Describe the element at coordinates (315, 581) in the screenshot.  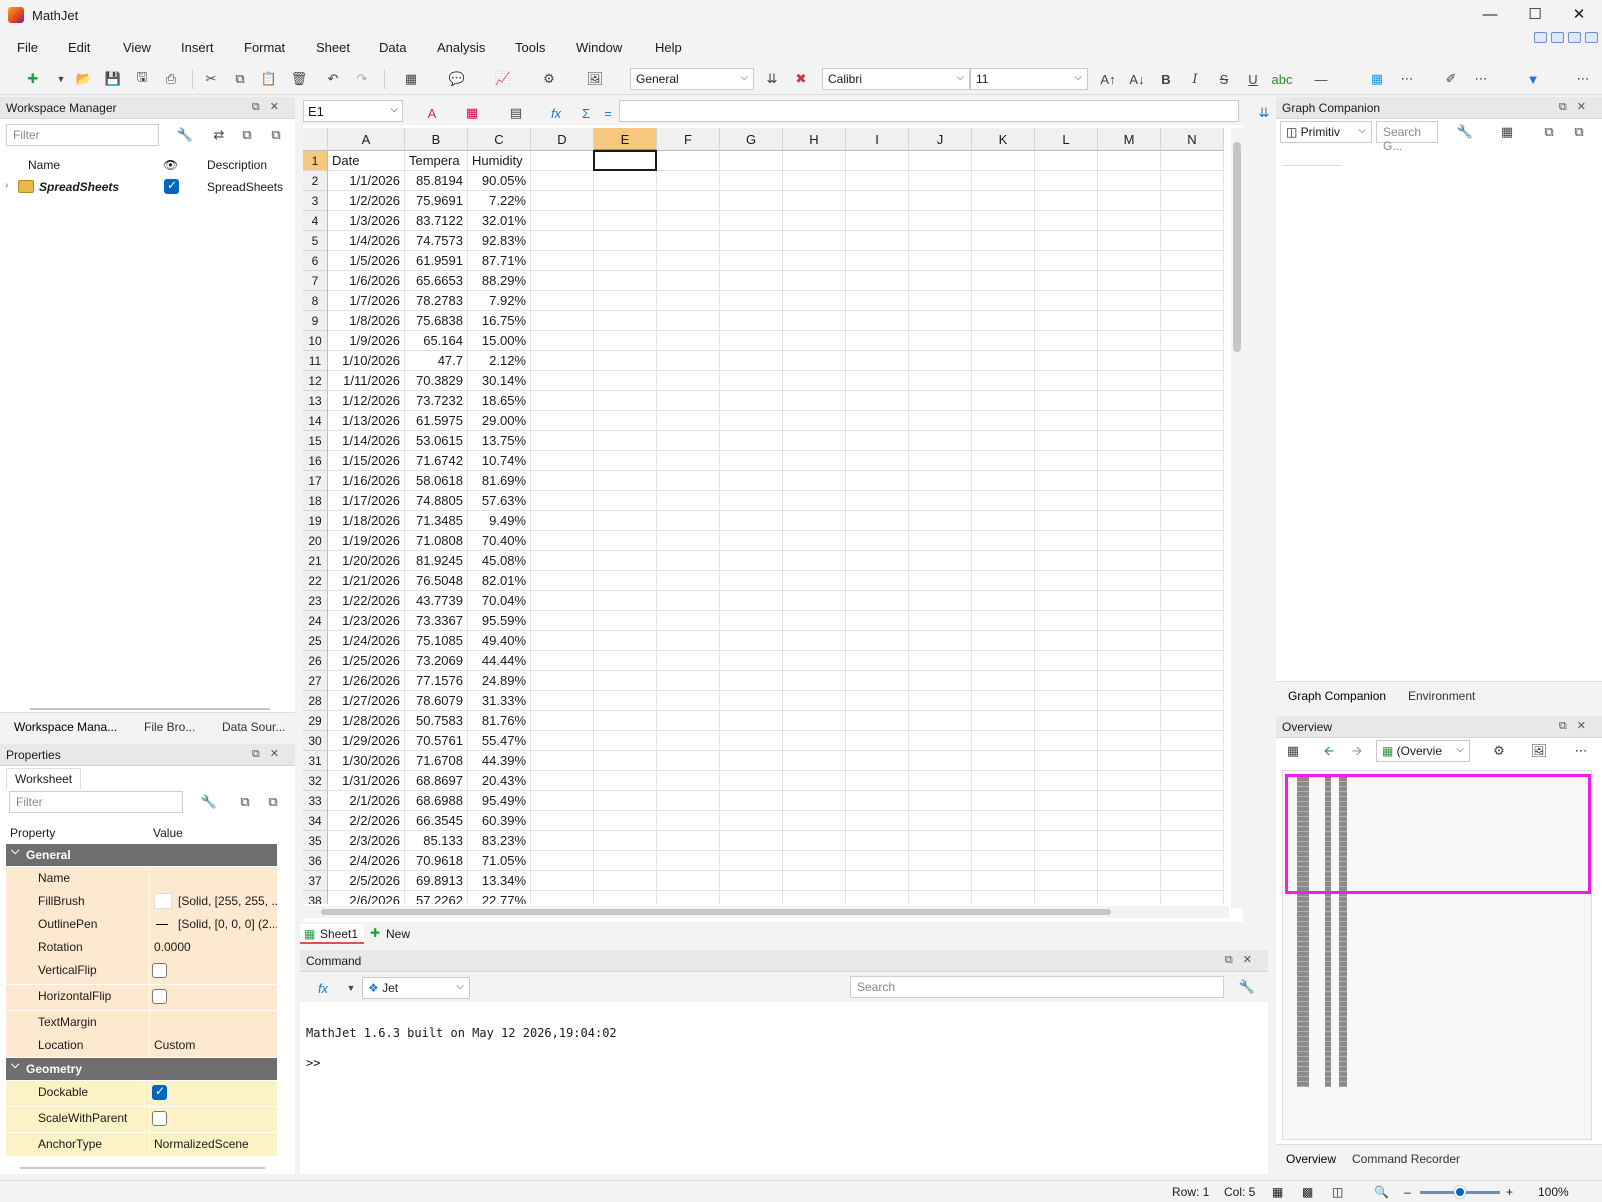
I see `row-header: 22` at that location.